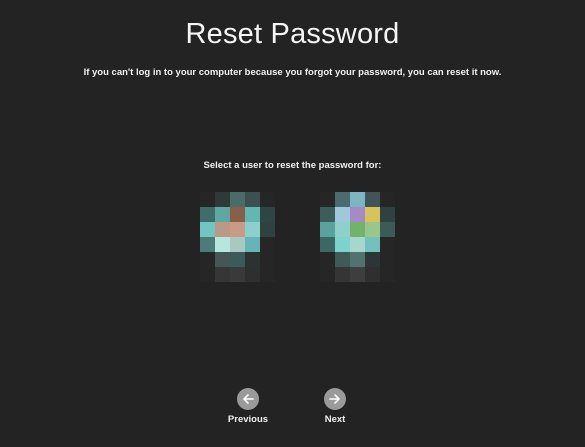 This screenshot has width=585, height=447. Describe the element at coordinates (292, 34) in the screenshot. I see `page-title: Reset Password` at that location.